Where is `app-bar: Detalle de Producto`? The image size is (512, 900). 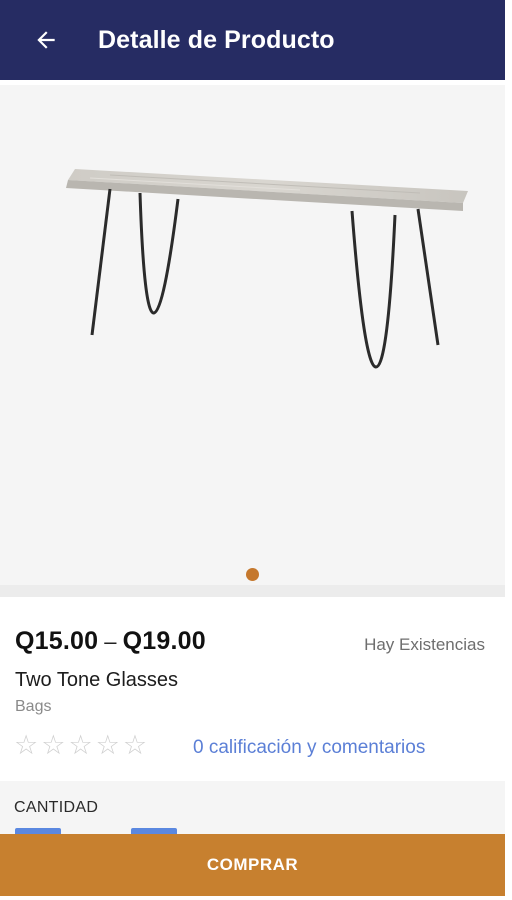
app-bar: Detalle de Producto is located at coordinates (252, 40).